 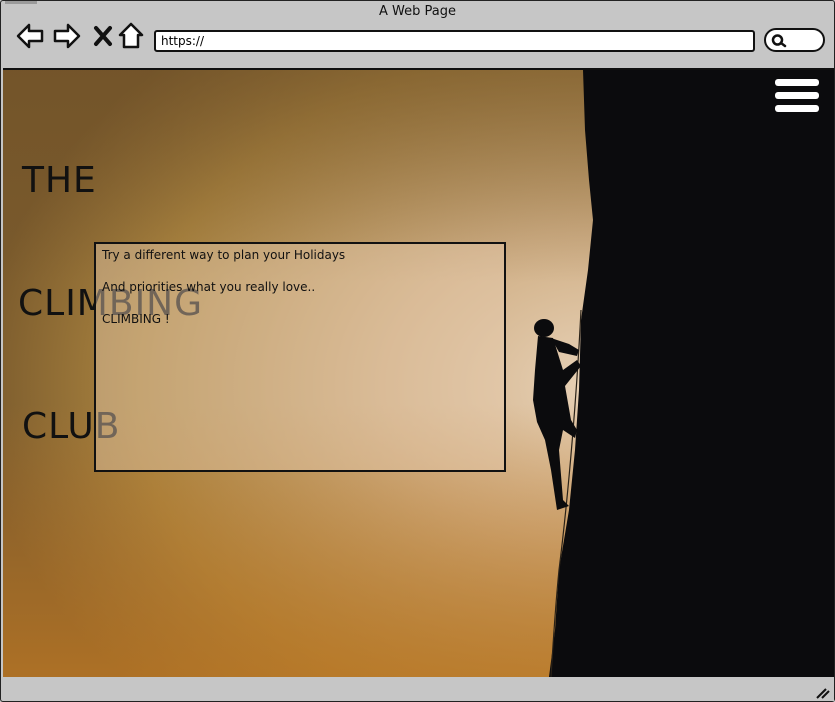 I want to click on search-icon, so click(x=779, y=41).